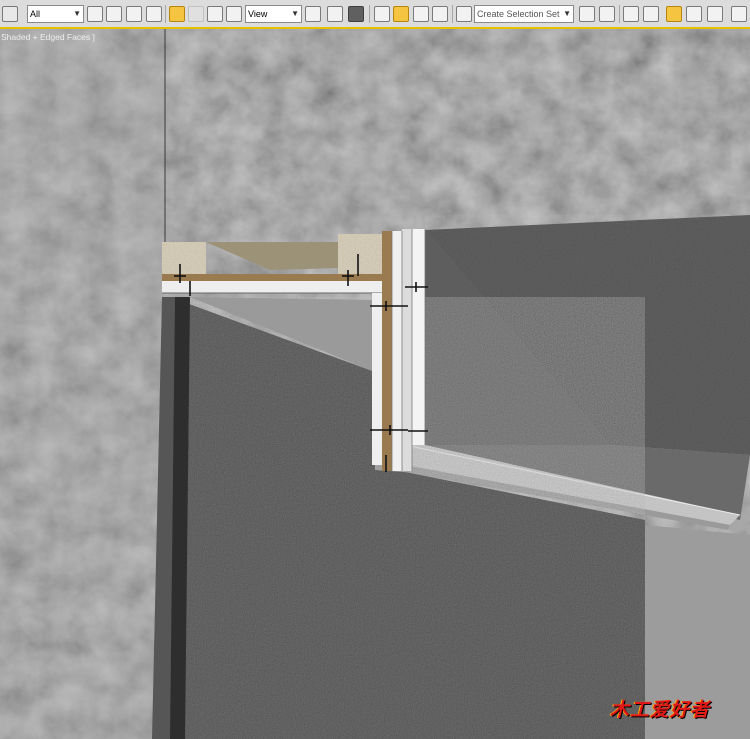  I want to click on curve-editor-icon, so click(674, 14).